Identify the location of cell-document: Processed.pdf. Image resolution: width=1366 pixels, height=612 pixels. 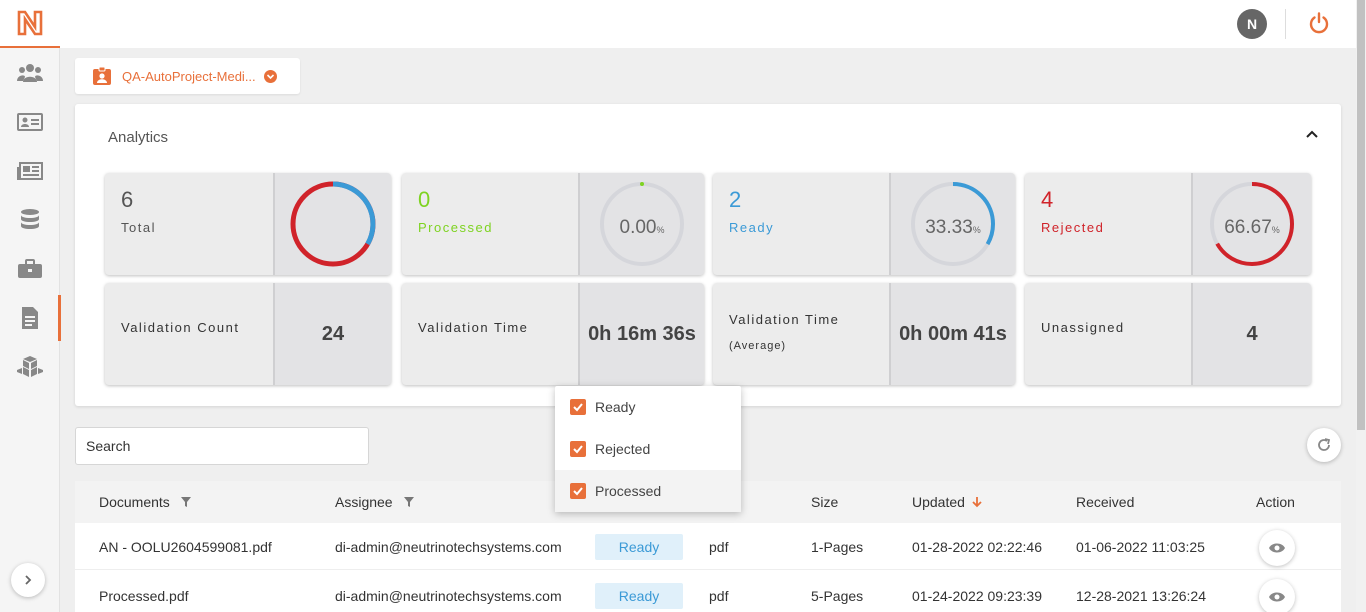
(144, 596).